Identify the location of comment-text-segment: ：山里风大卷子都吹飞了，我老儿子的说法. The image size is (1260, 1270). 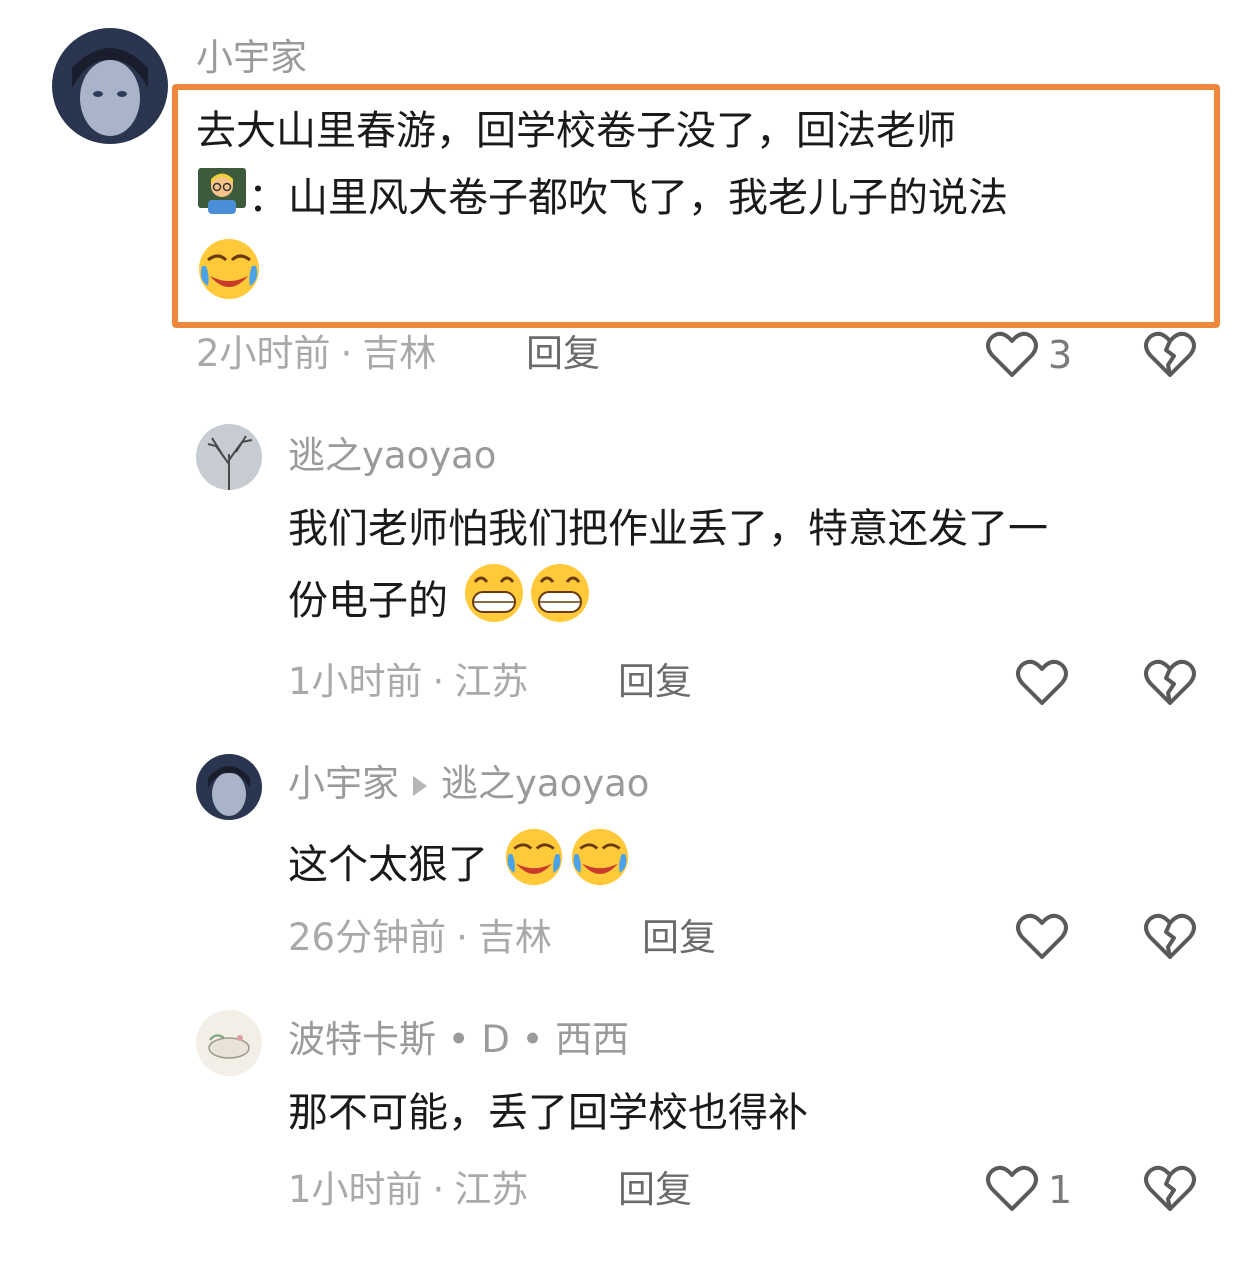
(628, 198).